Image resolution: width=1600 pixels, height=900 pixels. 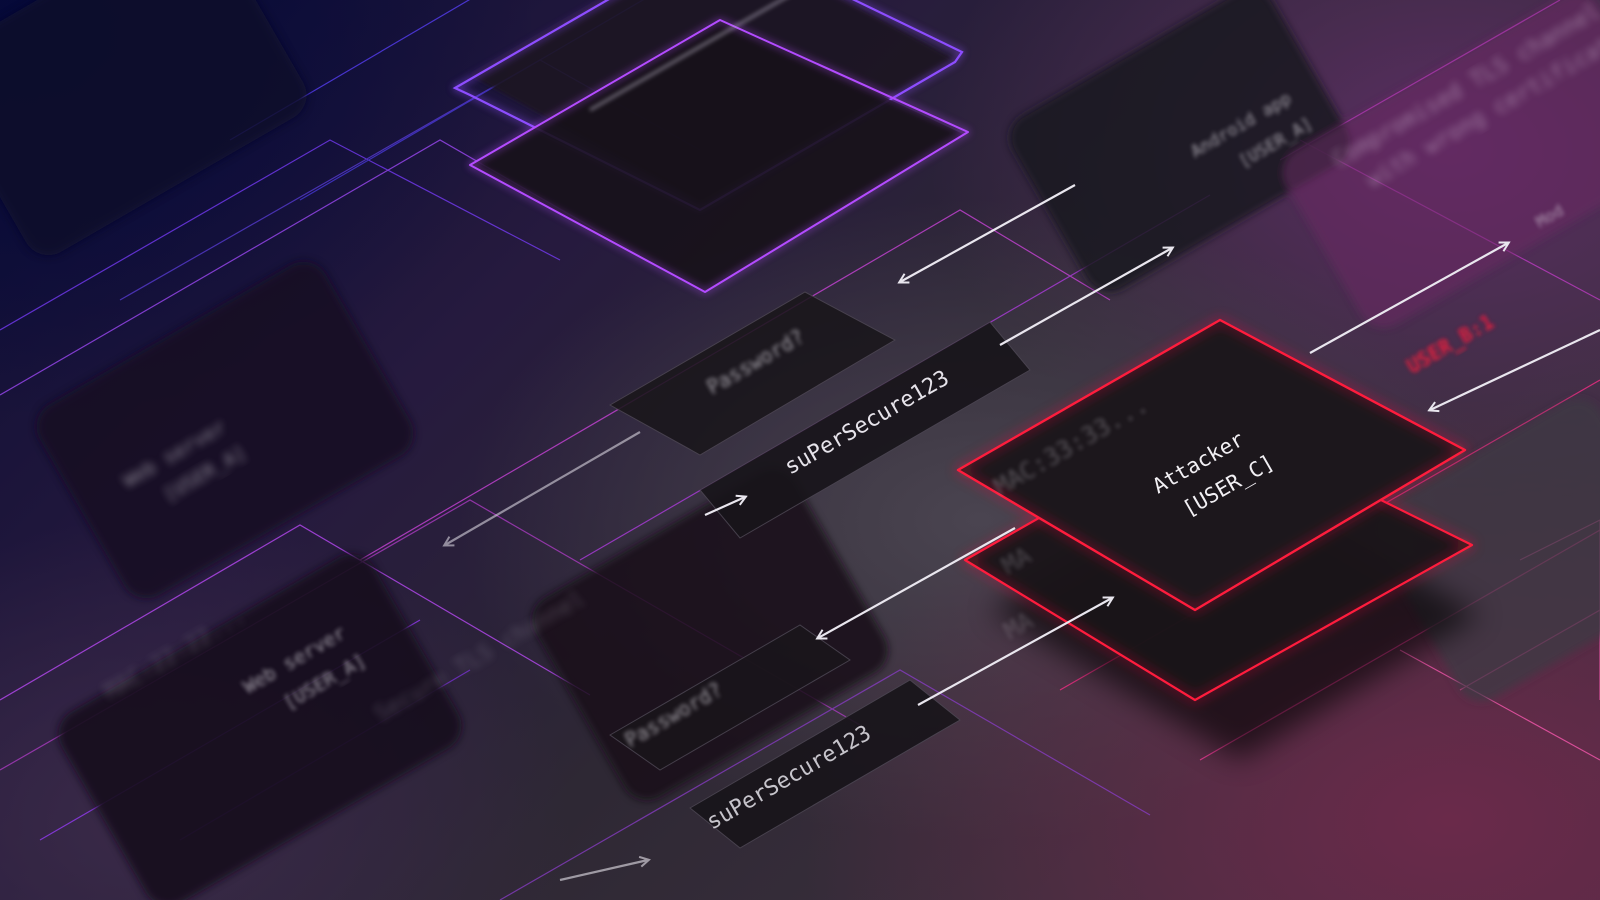 I want to click on bg-card-top-left, so click(x=153, y=128).